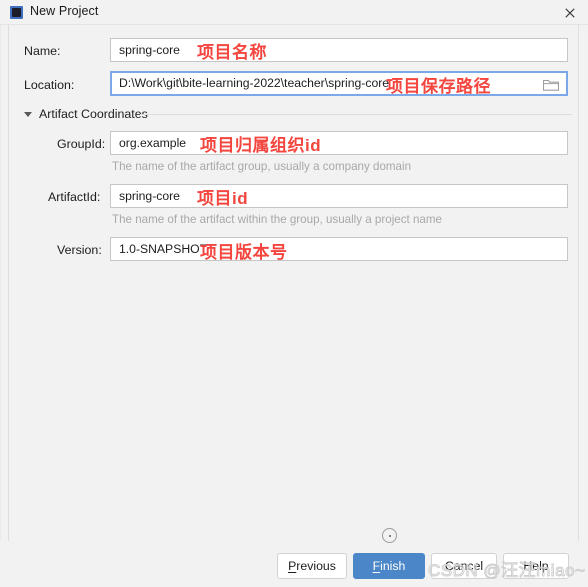 The image size is (588, 587). Describe the element at coordinates (570, 12) in the screenshot. I see `close-icon` at that location.